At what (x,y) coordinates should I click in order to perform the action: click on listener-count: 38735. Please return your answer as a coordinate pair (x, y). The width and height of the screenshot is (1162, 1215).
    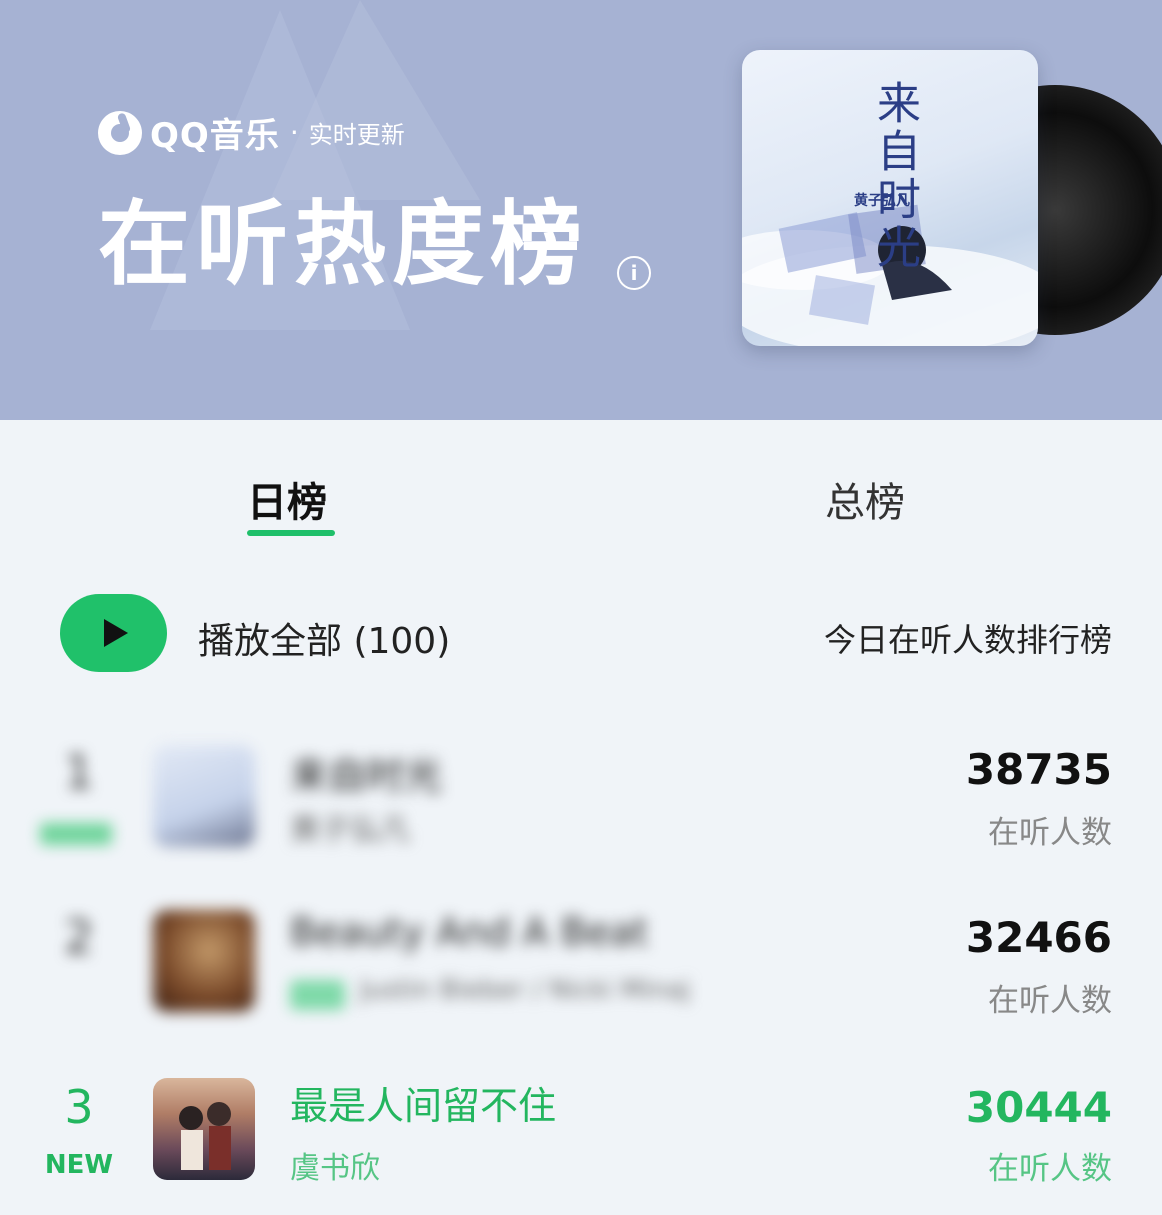
    Looking at the image, I should click on (1038, 769).